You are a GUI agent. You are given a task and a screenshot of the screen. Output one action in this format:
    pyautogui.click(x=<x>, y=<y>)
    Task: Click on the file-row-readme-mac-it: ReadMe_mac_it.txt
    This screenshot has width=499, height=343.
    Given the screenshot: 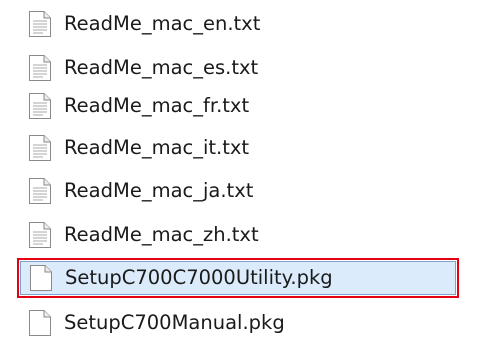 What is the action you would take?
    pyautogui.click(x=238, y=148)
    